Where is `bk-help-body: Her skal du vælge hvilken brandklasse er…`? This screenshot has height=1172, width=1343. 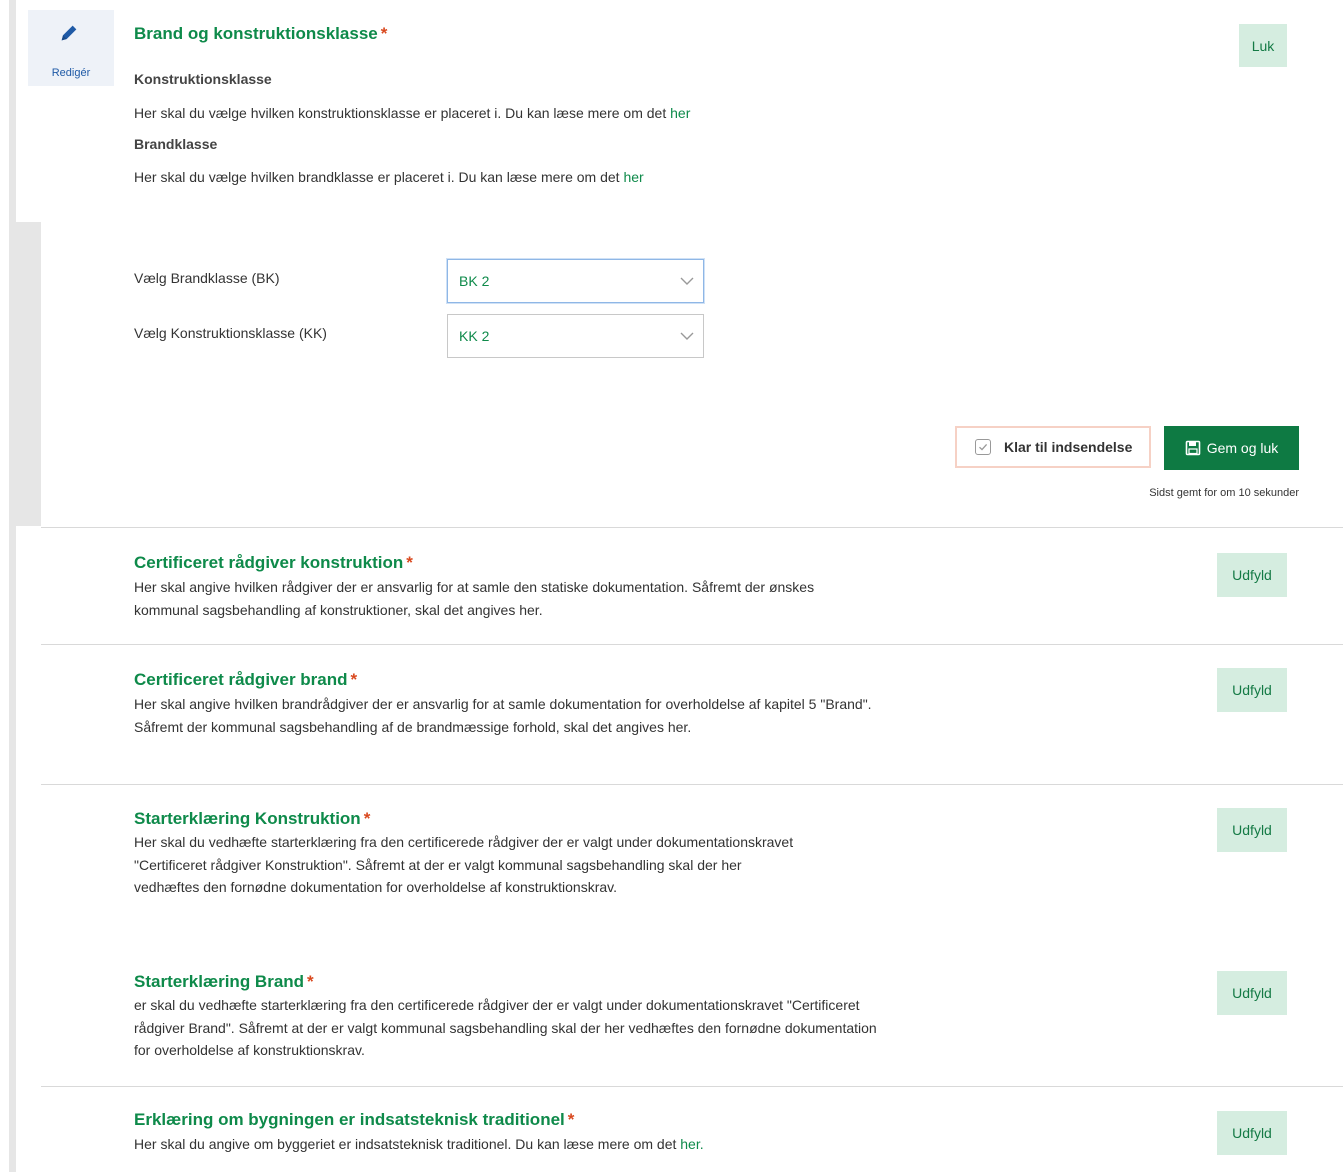 bk-help-body: Her skal du vælge hvilken brandklasse er… is located at coordinates (377, 177).